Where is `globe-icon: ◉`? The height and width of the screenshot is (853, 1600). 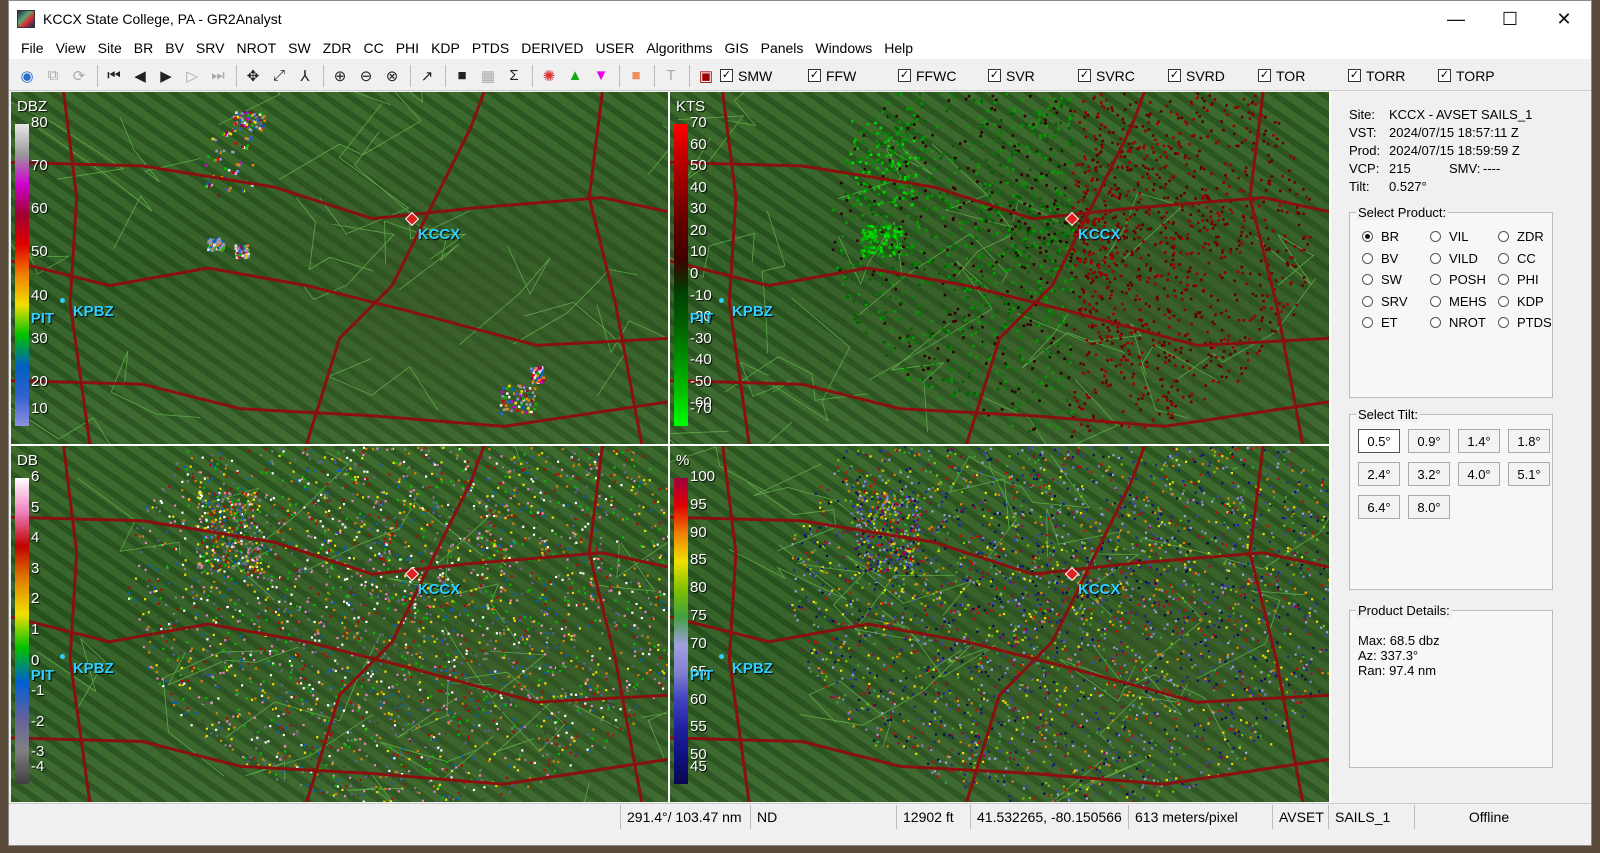 globe-icon: ◉ is located at coordinates (27, 76).